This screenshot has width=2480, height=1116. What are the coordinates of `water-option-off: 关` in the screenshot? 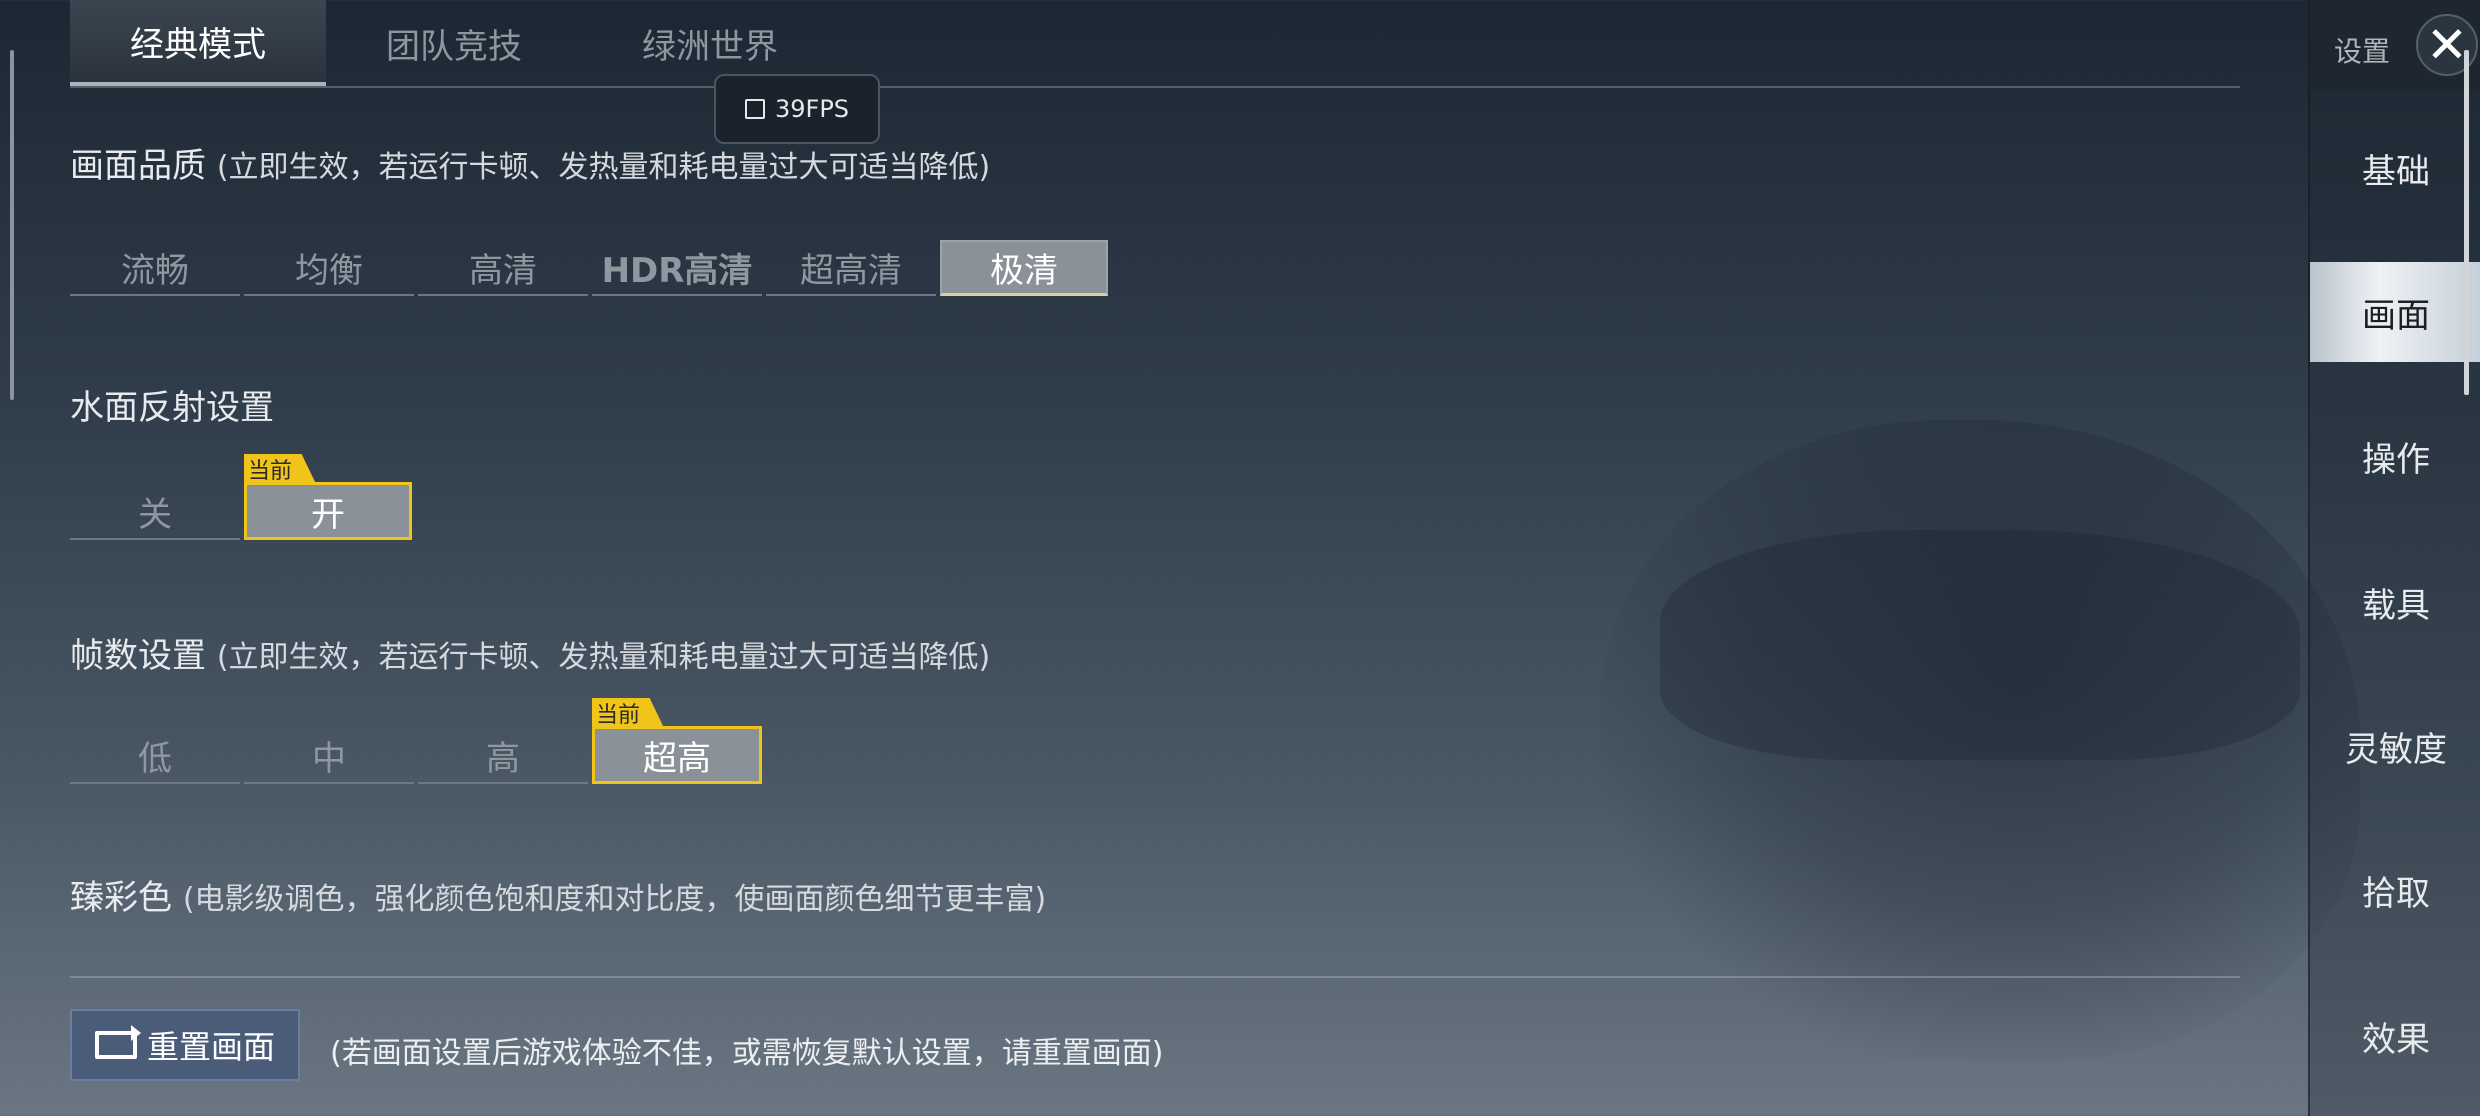 It's located at (155, 512).